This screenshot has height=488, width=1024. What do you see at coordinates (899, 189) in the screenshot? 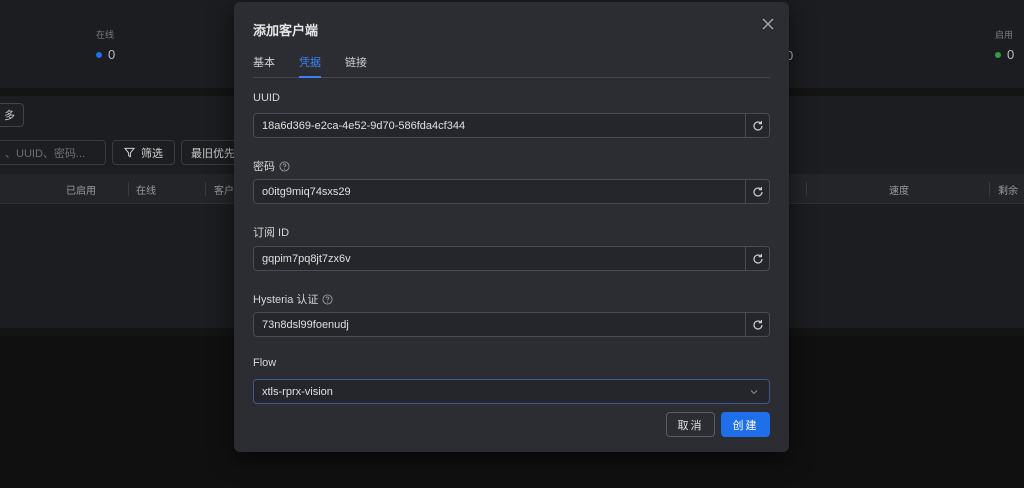
I see `th-speed: 速度` at bounding box center [899, 189].